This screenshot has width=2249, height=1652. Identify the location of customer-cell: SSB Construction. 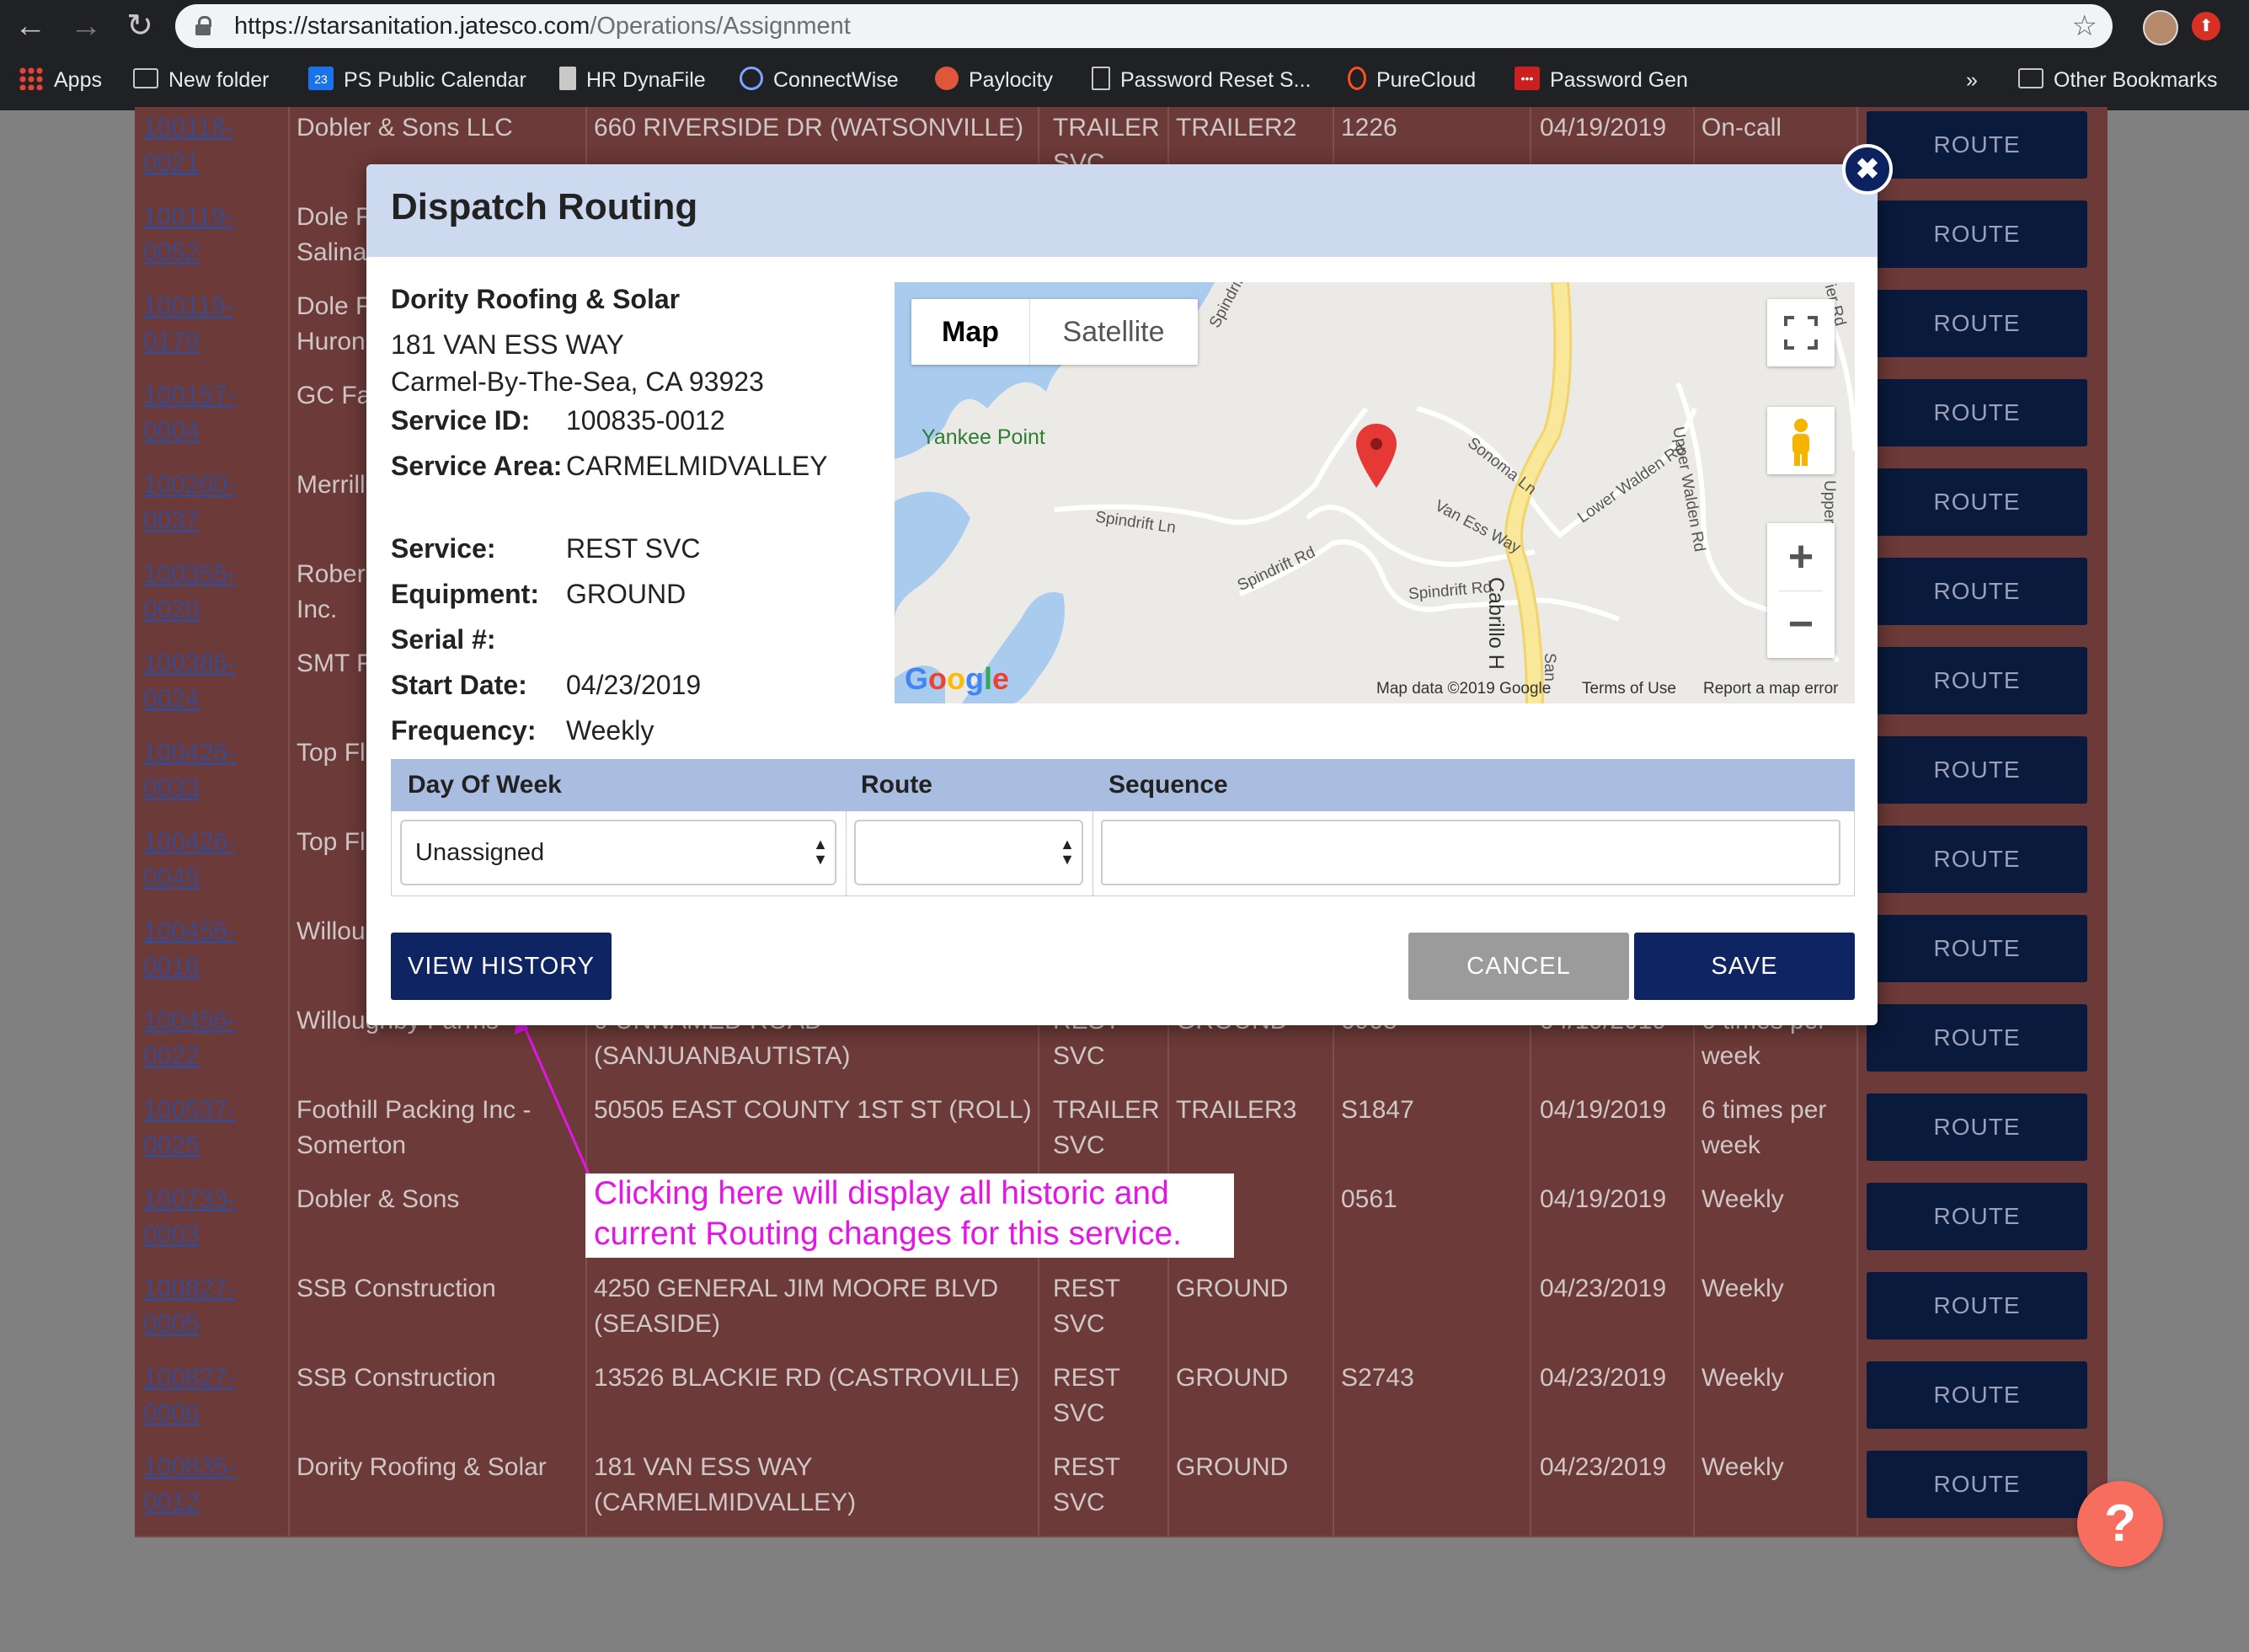
(396, 1378).